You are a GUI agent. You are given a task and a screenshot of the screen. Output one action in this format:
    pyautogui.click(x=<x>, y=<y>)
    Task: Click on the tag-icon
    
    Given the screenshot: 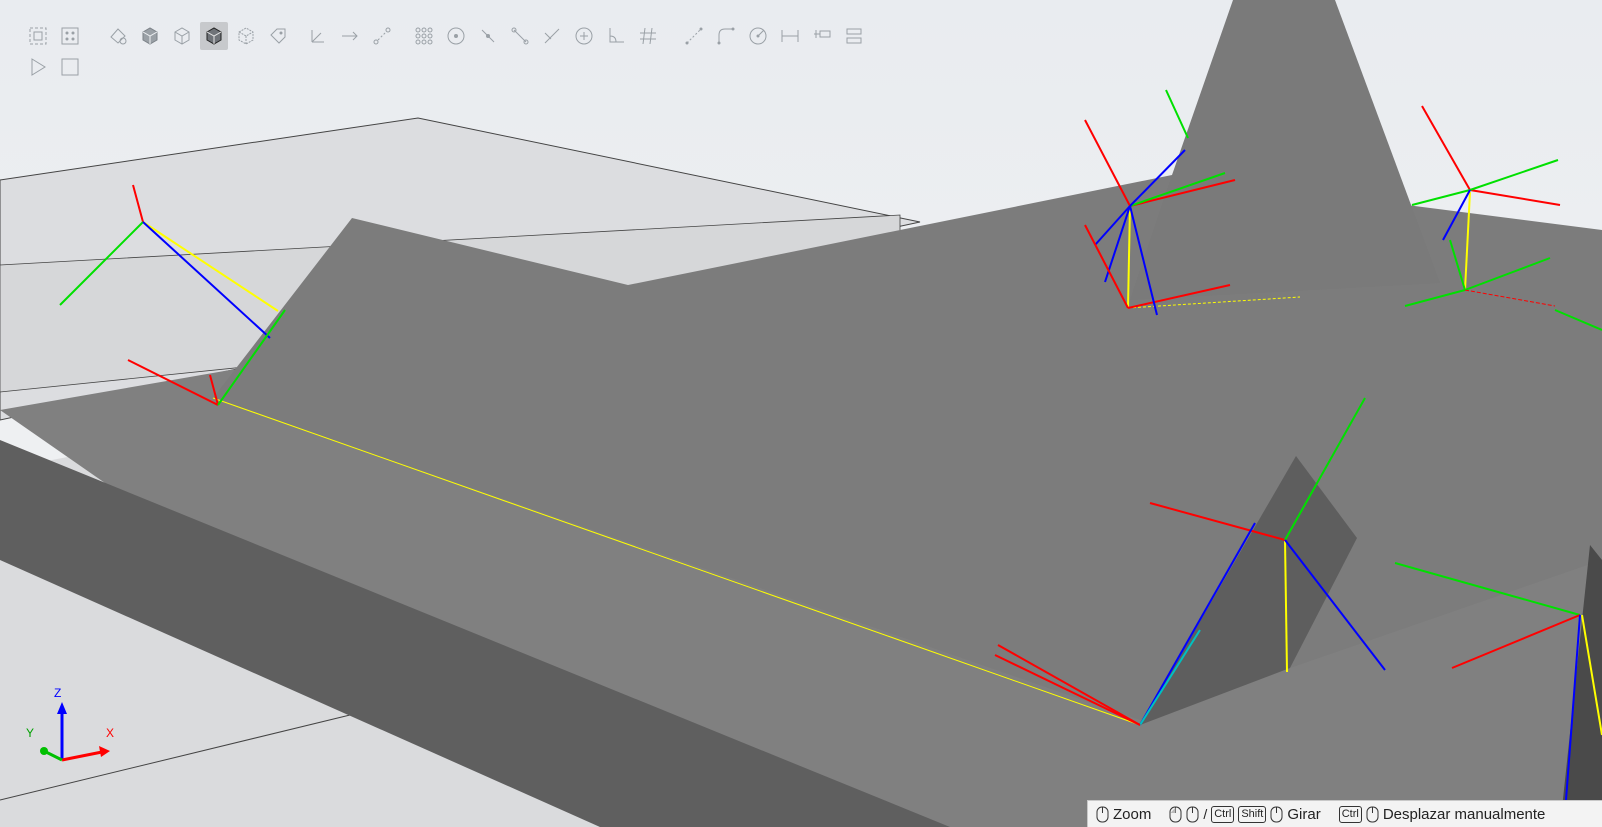 What is the action you would take?
    pyautogui.click(x=278, y=36)
    